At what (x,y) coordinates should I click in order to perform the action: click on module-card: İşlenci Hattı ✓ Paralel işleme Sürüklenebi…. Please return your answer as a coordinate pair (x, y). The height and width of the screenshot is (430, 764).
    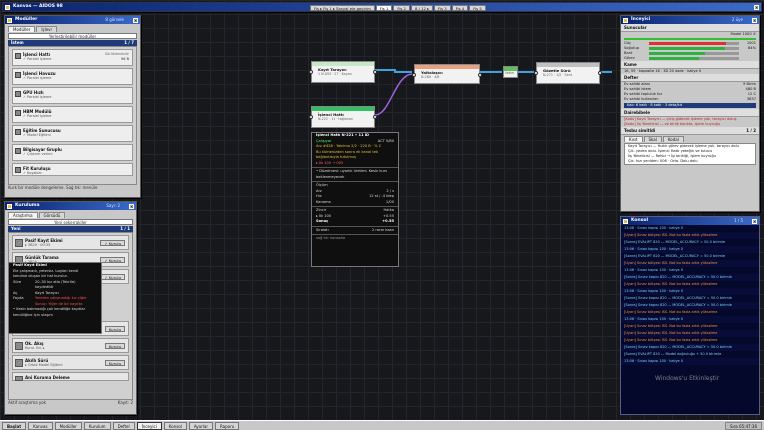
    Looking at the image, I should click on (72, 57).